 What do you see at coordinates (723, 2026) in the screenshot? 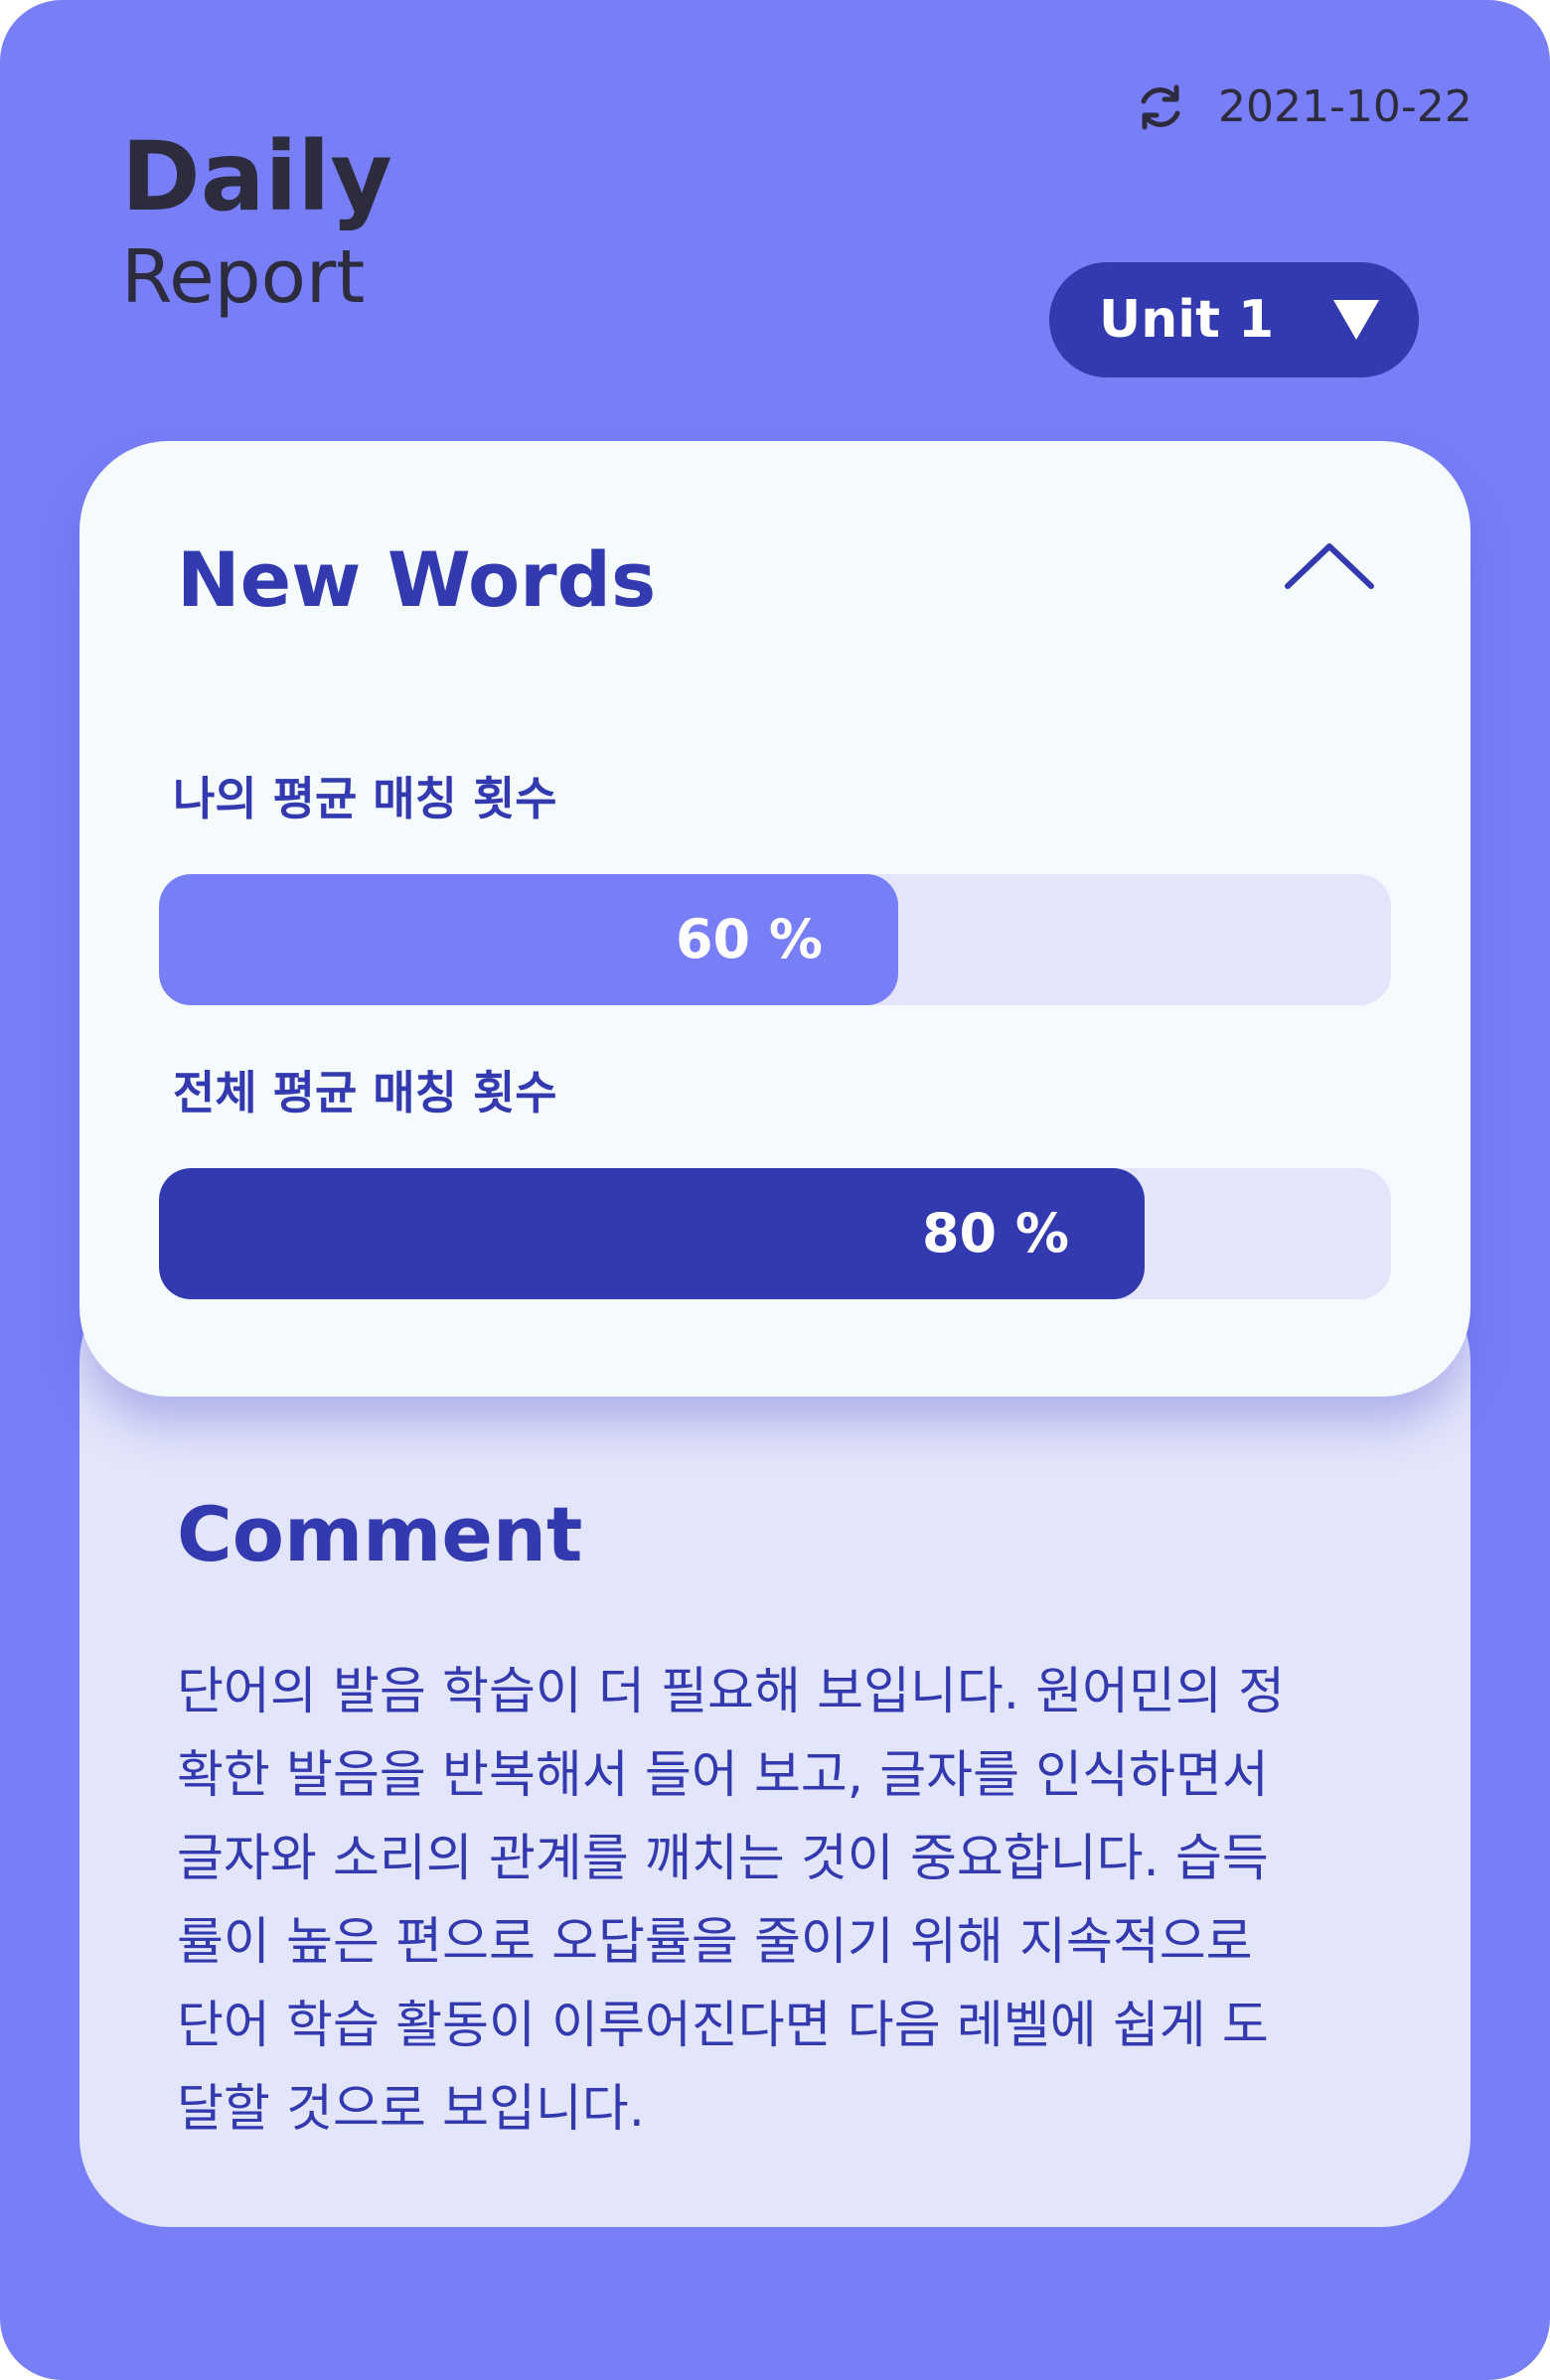
I see `comment-line: 단어 학습 활동이 이루어진다면 다음 레벨에 쉽게 도` at bounding box center [723, 2026].